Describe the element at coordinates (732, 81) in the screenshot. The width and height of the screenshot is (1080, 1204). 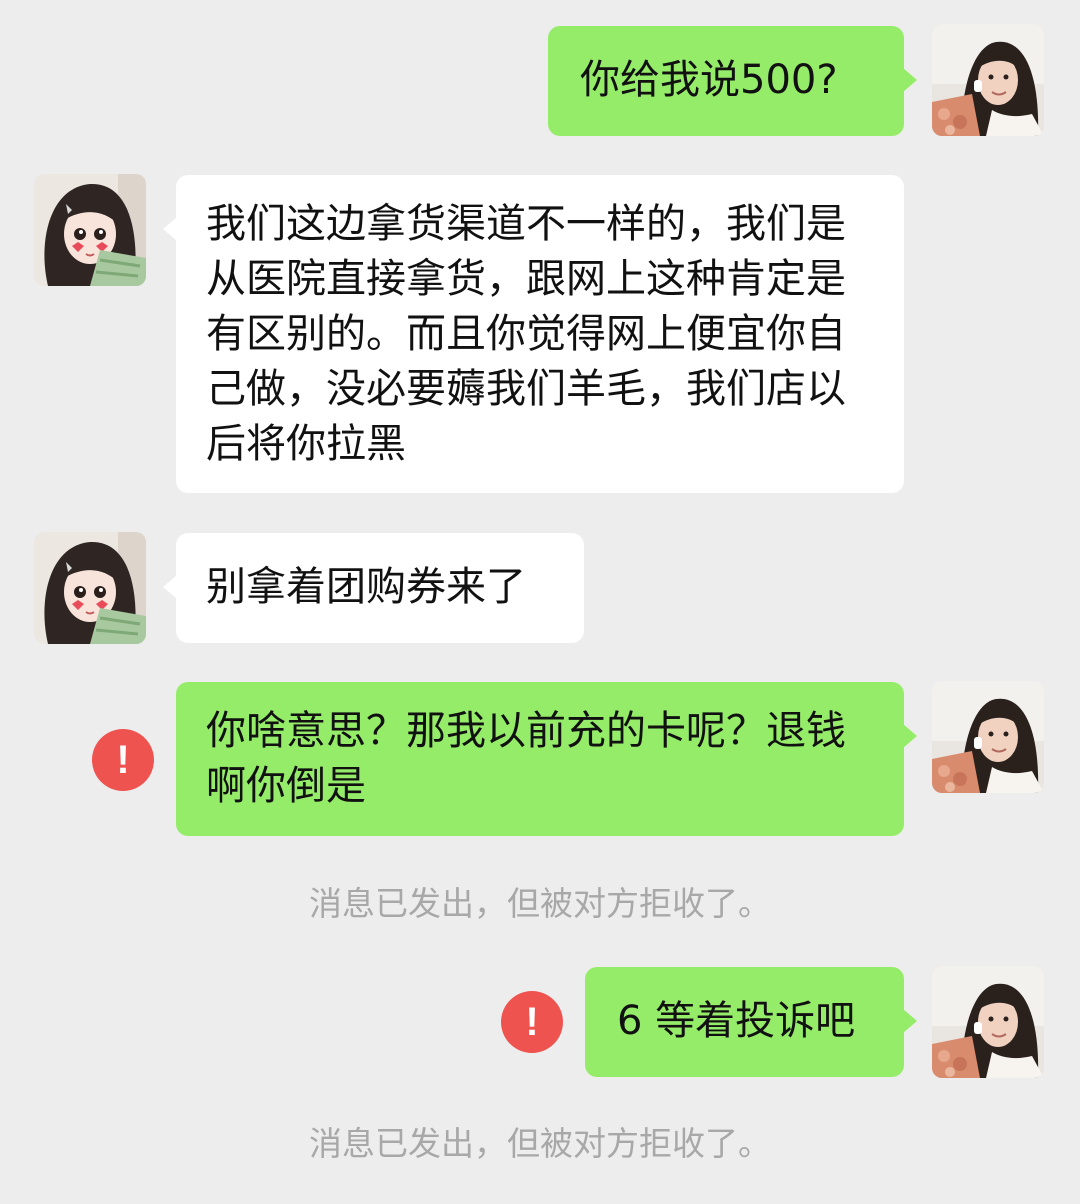
I see `message-bubble: 你给我说500?` at that location.